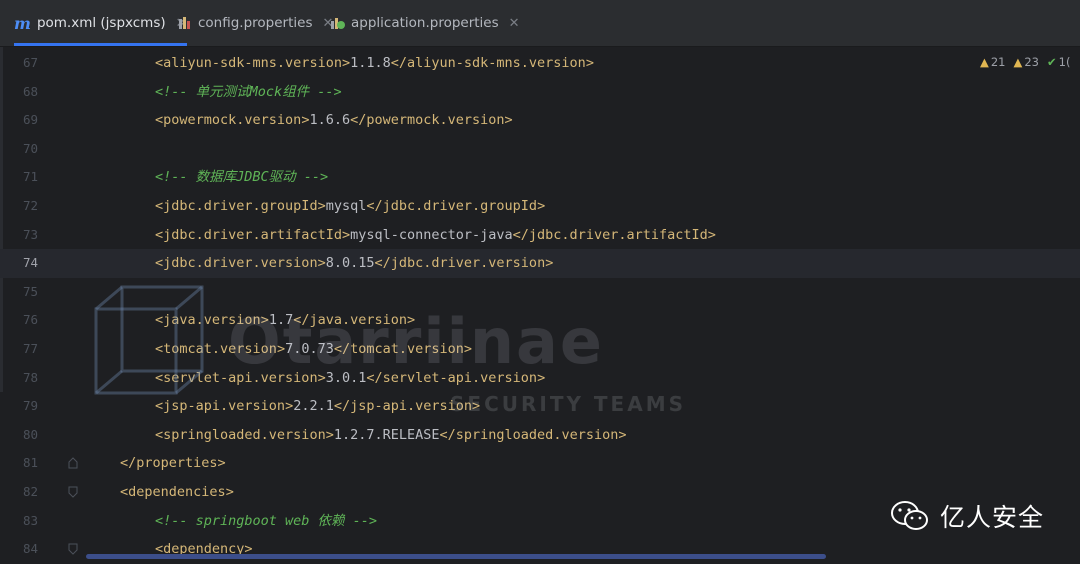  I want to click on inspection-widget: ▲ 21 ▲ 23 ✔ 1(, so click(1025, 62).